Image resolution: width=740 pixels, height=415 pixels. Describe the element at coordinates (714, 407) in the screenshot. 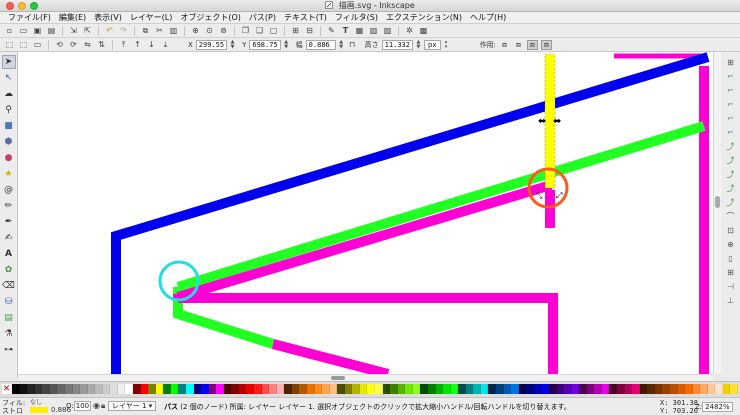

I see `zoom-control: Z: 2482%` at that location.